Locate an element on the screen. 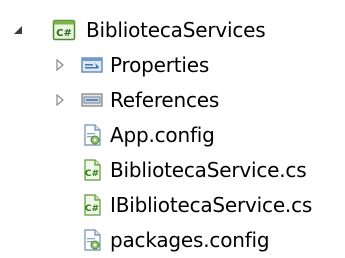  tree-item-app-config: App.config is located at coordinates (172, 135).